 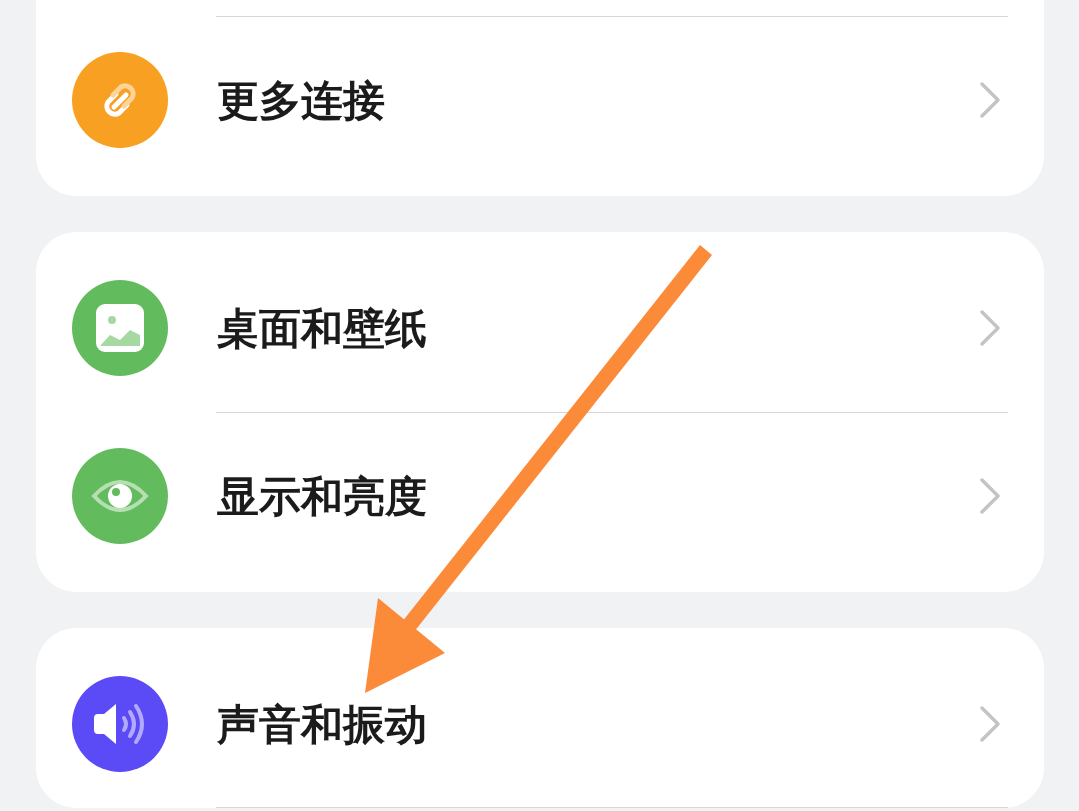 I want to click on setting-label: 显示和亮度, so click(x=322, y=496).